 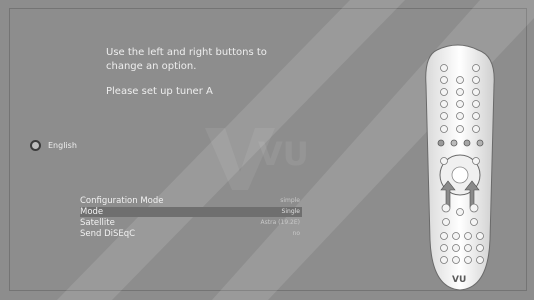 What do you see at coordinates (460, 167) in the screenshot?
I see `remote-control-icon: VU` at bounding box center [460, 167].